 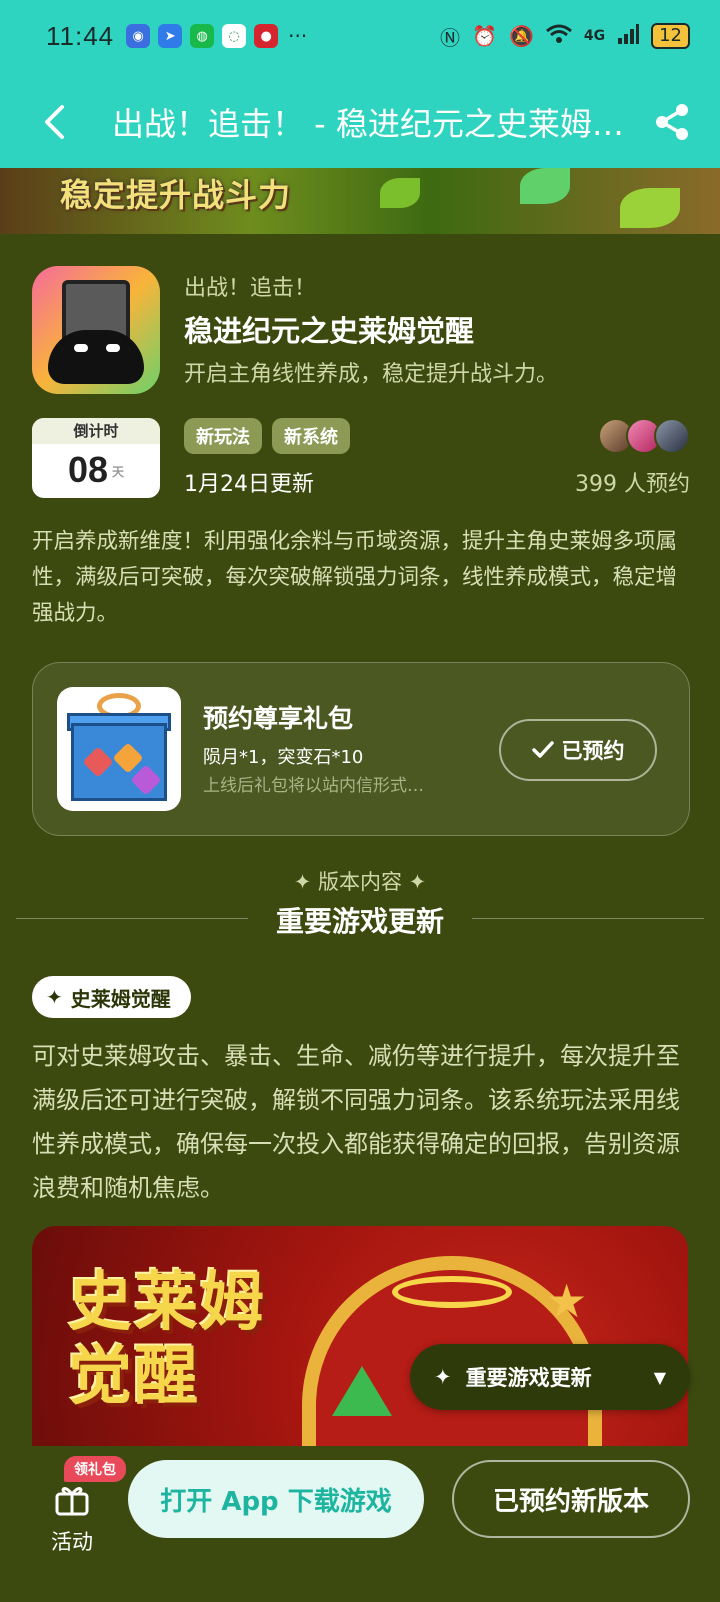 What do you see at coordinates (594, 36) in the screenshot?
I see `network-type: 4G` at bounding box center [594, 36].